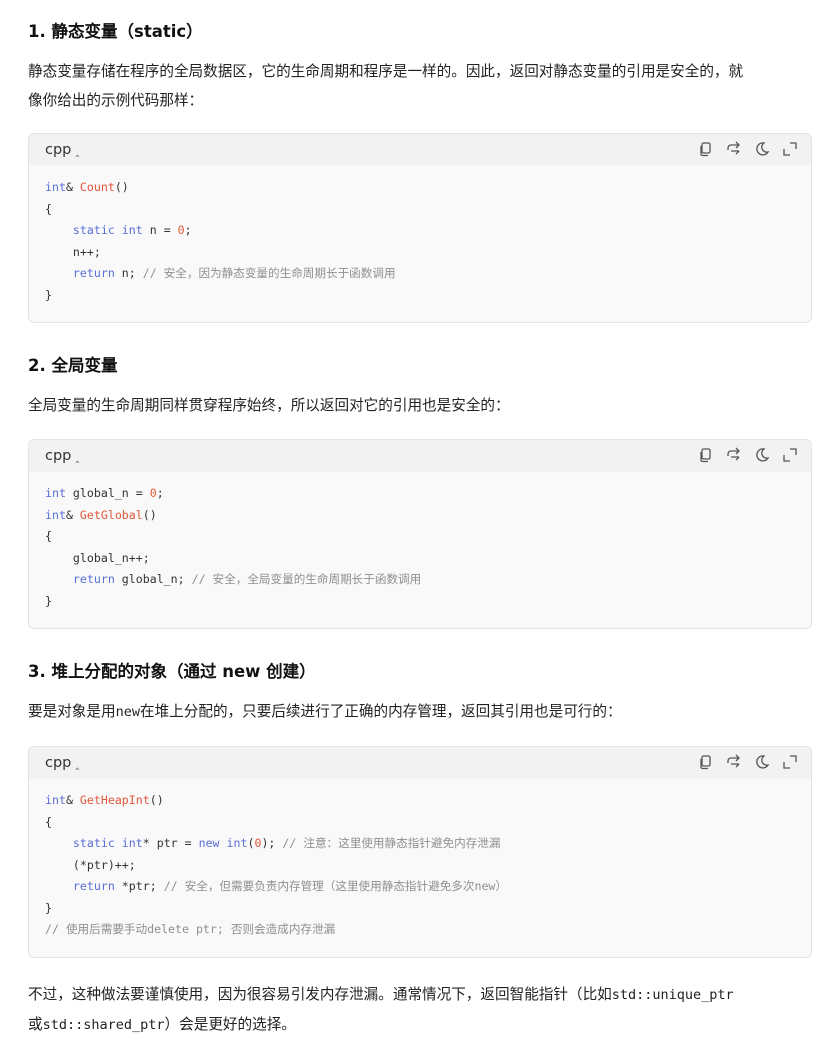 The height and width of the screenshot is (1048, 832). What do you see at coordinates (230, 1024) in the screenshot?
I see `paragraph-text: ）会是更好的选择。` at bounding box center [230, 1024].